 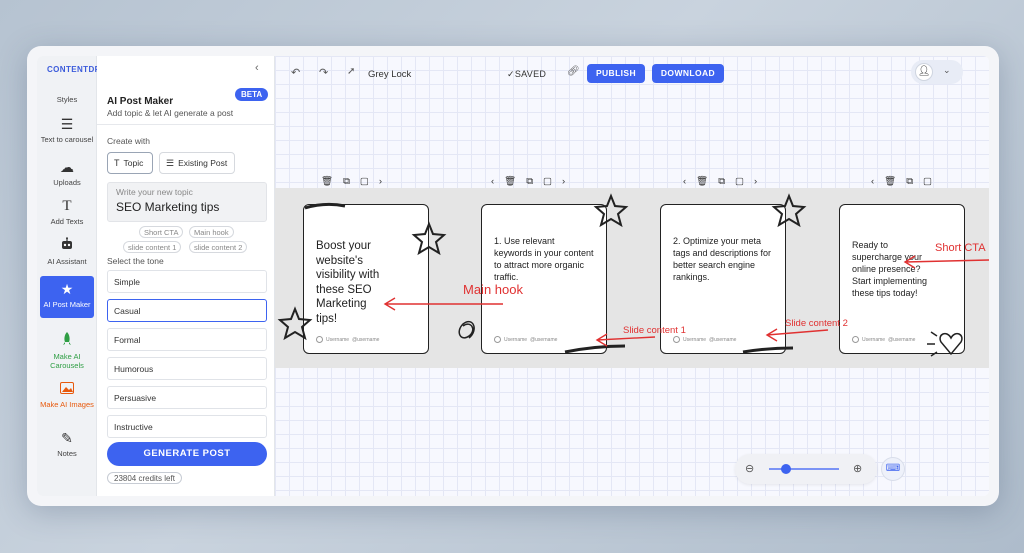 What do you see at coordinates (295, 72) in the screenshot?
I see `undo-icon: ↶` at bounding box center [295, 72].